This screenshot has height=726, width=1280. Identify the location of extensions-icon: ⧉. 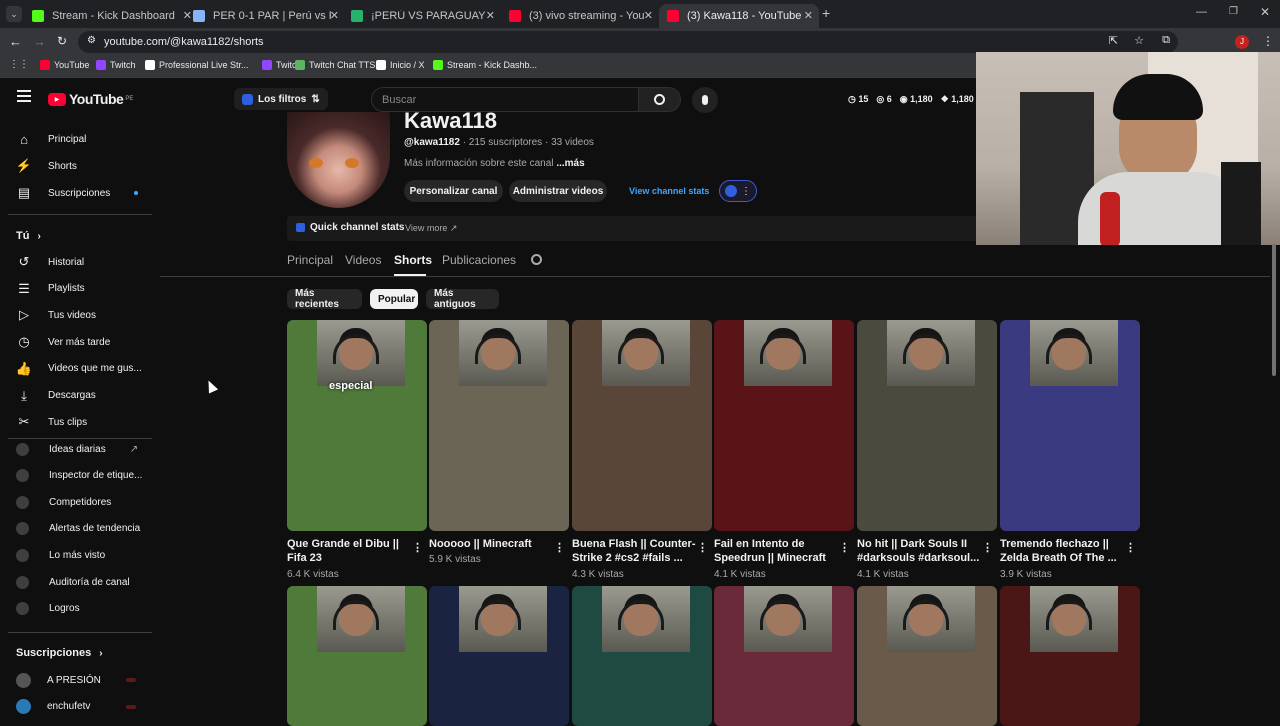
(1166, 40).